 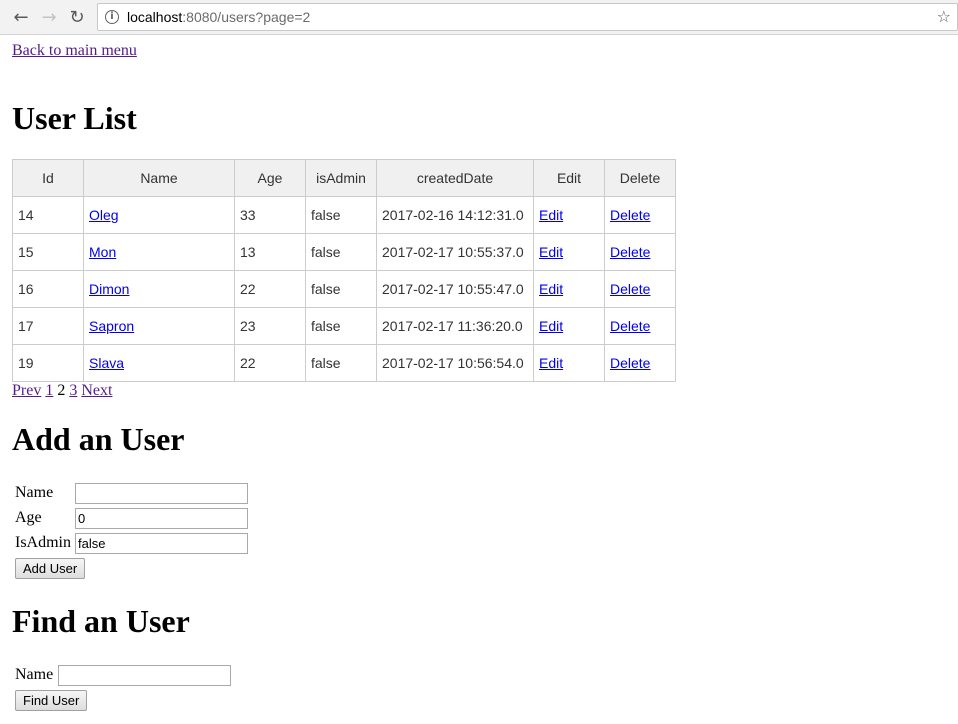 I want to click on browser-toolbar: ← → ↻ i localhost:8080/users?page=2 ☆, so click(x=479, y=17).